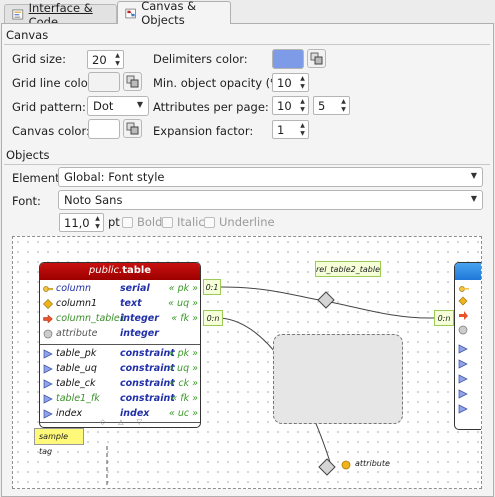 Image resolution: width=495 pixels, height=497 pixels. Describe the element at coordinates (183, 353) in the screenshot. I see `constraint-tag: « pk »` at that location.